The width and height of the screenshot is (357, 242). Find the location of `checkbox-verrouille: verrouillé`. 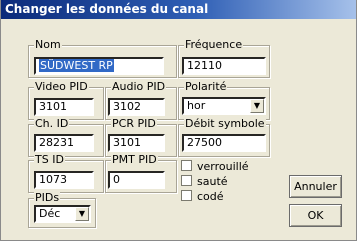

checkbox-verrouille: verrouillé is located at coordinates (215, 166).